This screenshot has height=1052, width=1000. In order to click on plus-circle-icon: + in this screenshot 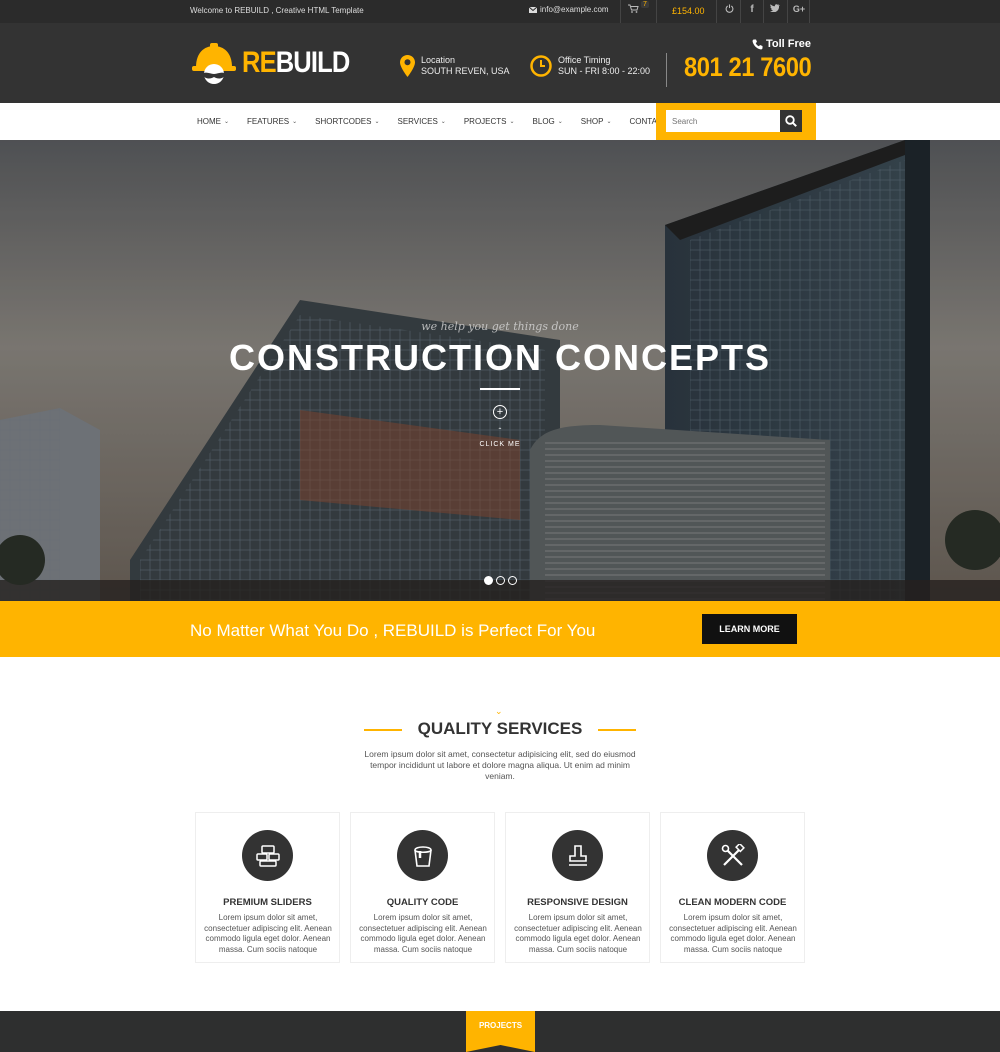, I will do `click(500, 412)`.